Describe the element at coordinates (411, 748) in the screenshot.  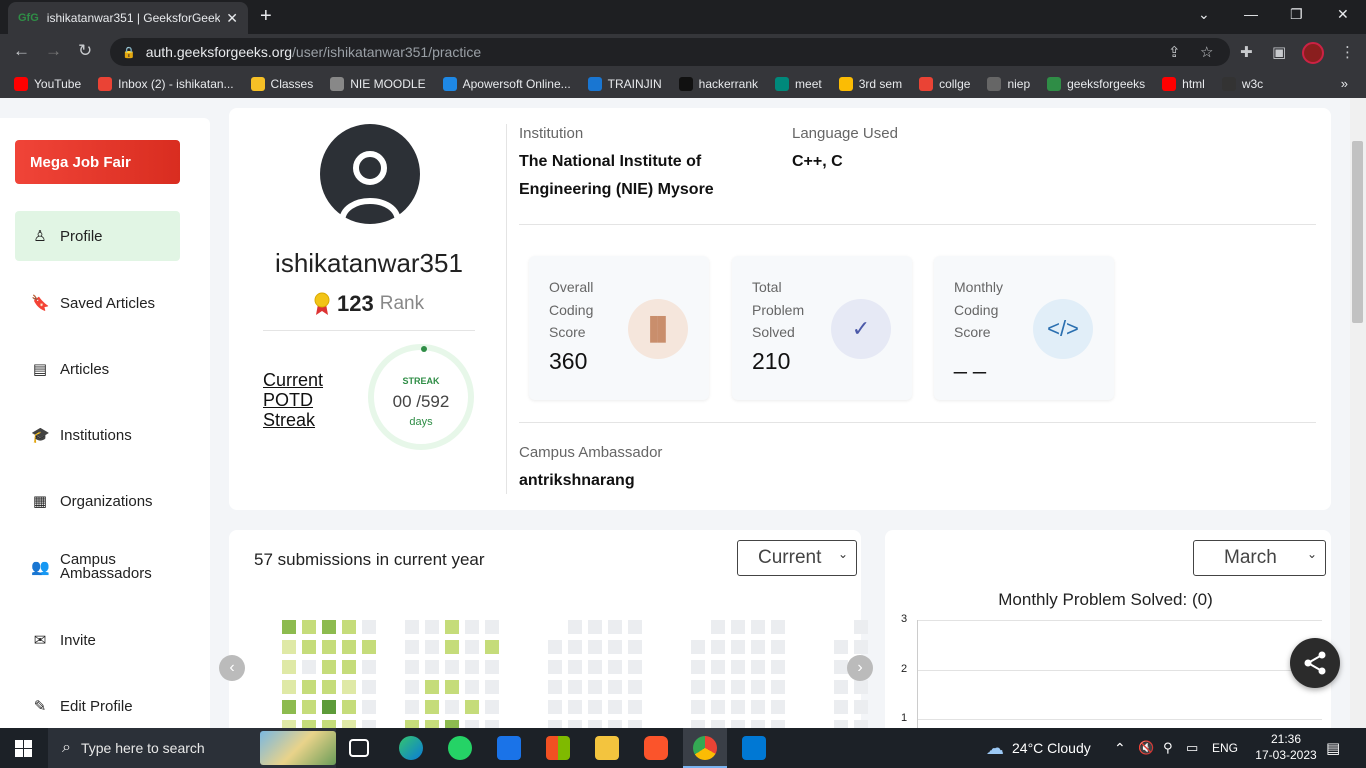
I see `edge-icon` at that location.